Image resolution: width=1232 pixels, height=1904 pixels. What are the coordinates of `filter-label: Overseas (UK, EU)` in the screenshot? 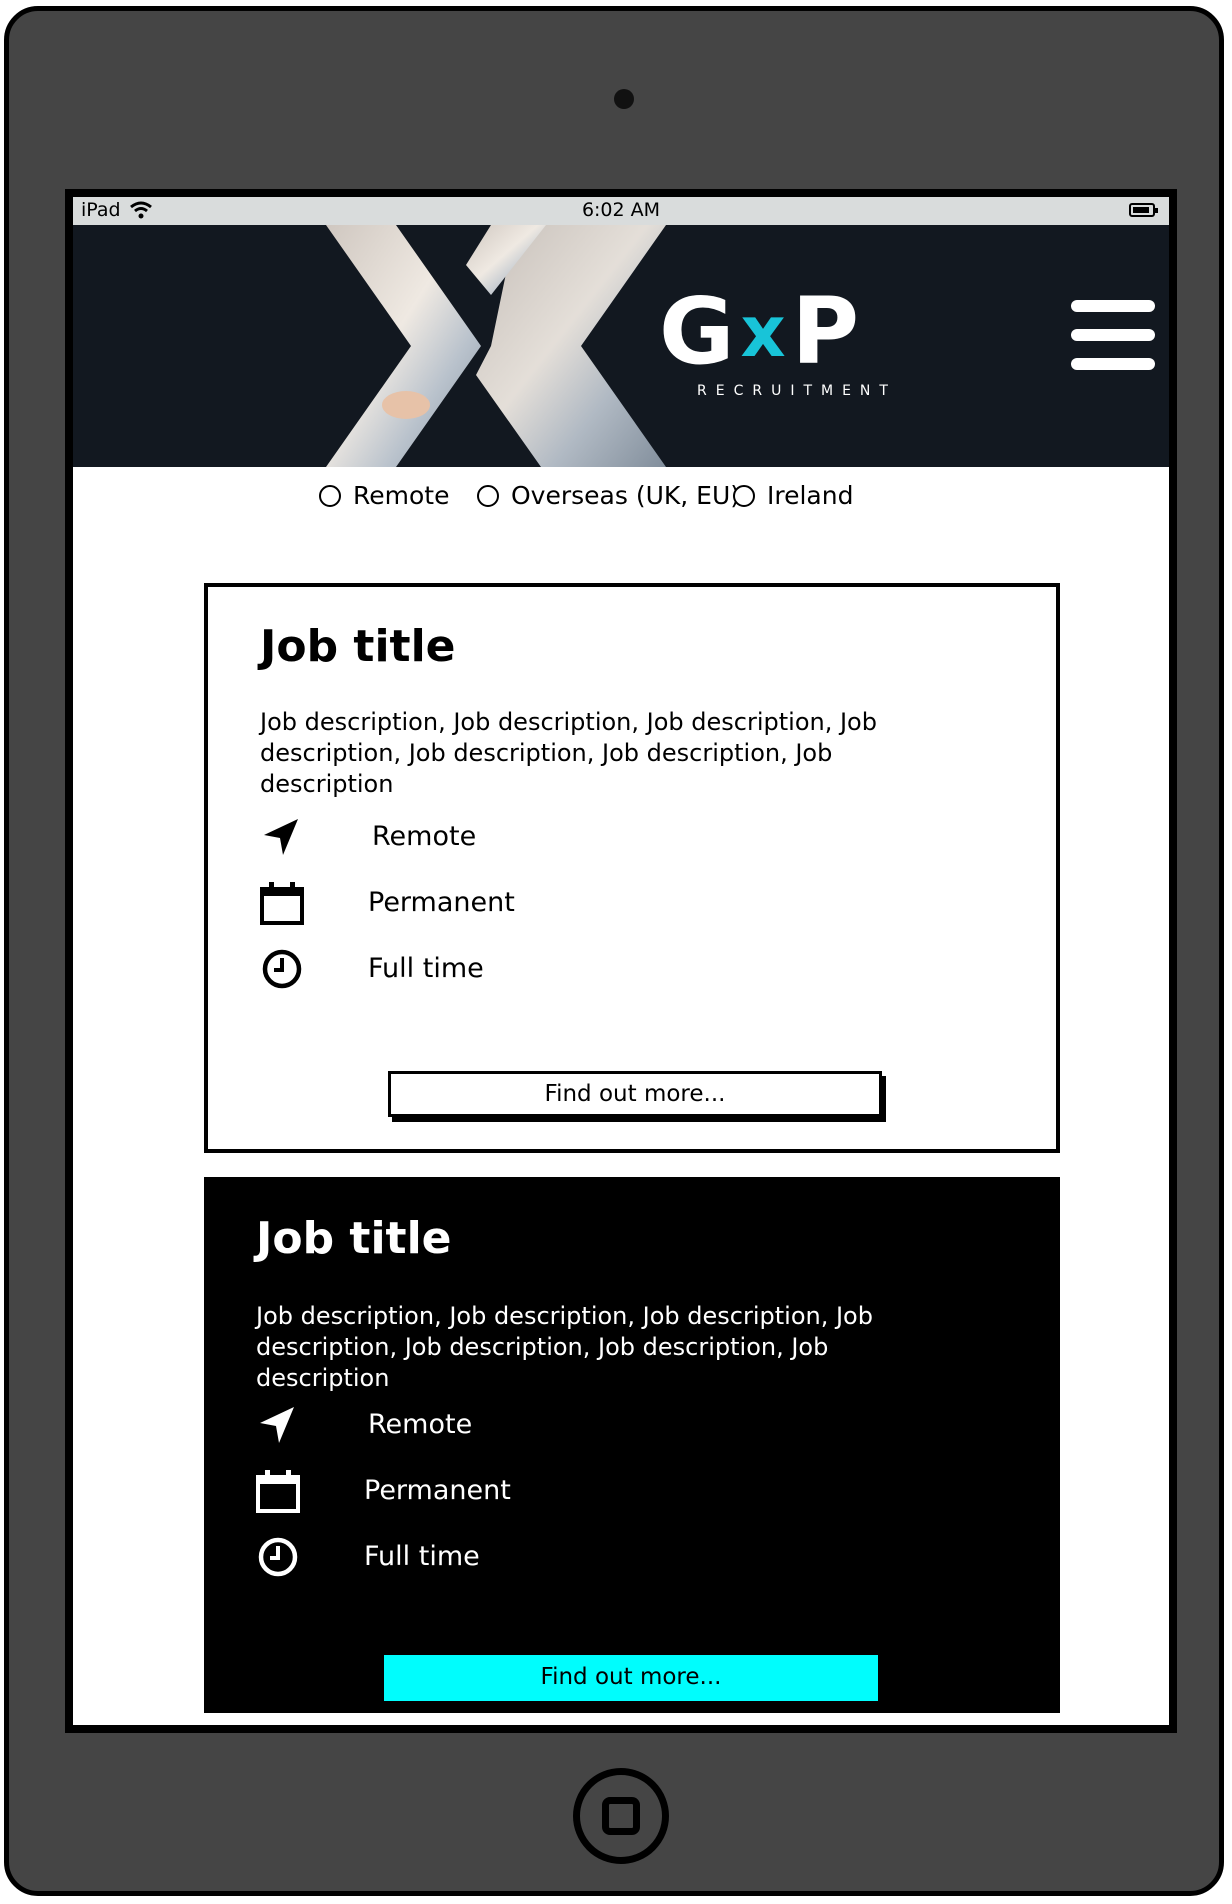 It's located at (626, 495).